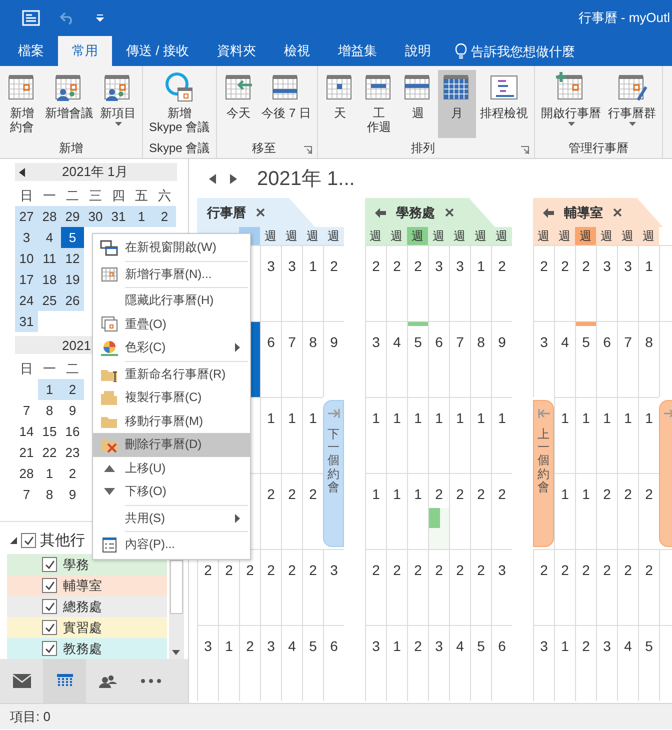  Describe the element at coordinates (26, 300) in the screenshot. I see `calendar-day: 24` at that location.